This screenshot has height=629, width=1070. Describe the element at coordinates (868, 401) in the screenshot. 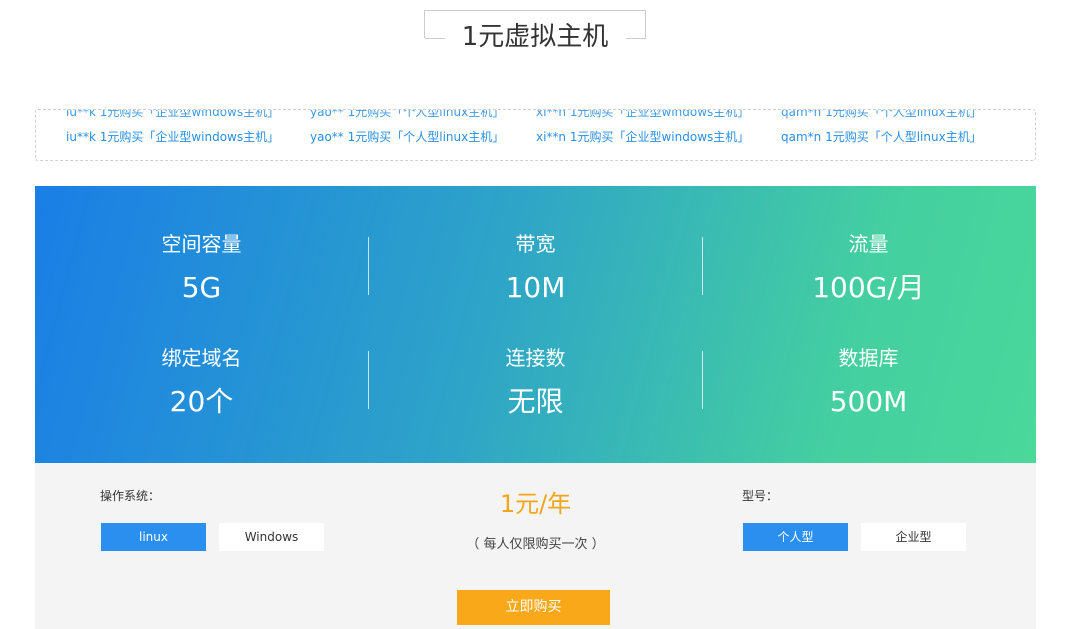

I see `spec-value: 500M` at that location.